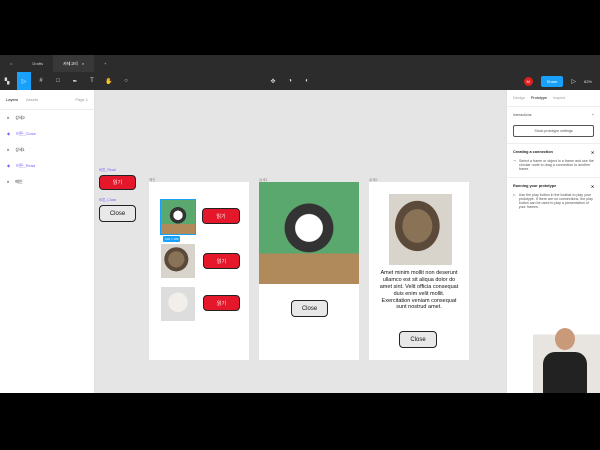  What do you see at coordinates (107, 170) in the screenshot?
I see `component-label-read: 버튼_Read` at bounding box center [107, 170].